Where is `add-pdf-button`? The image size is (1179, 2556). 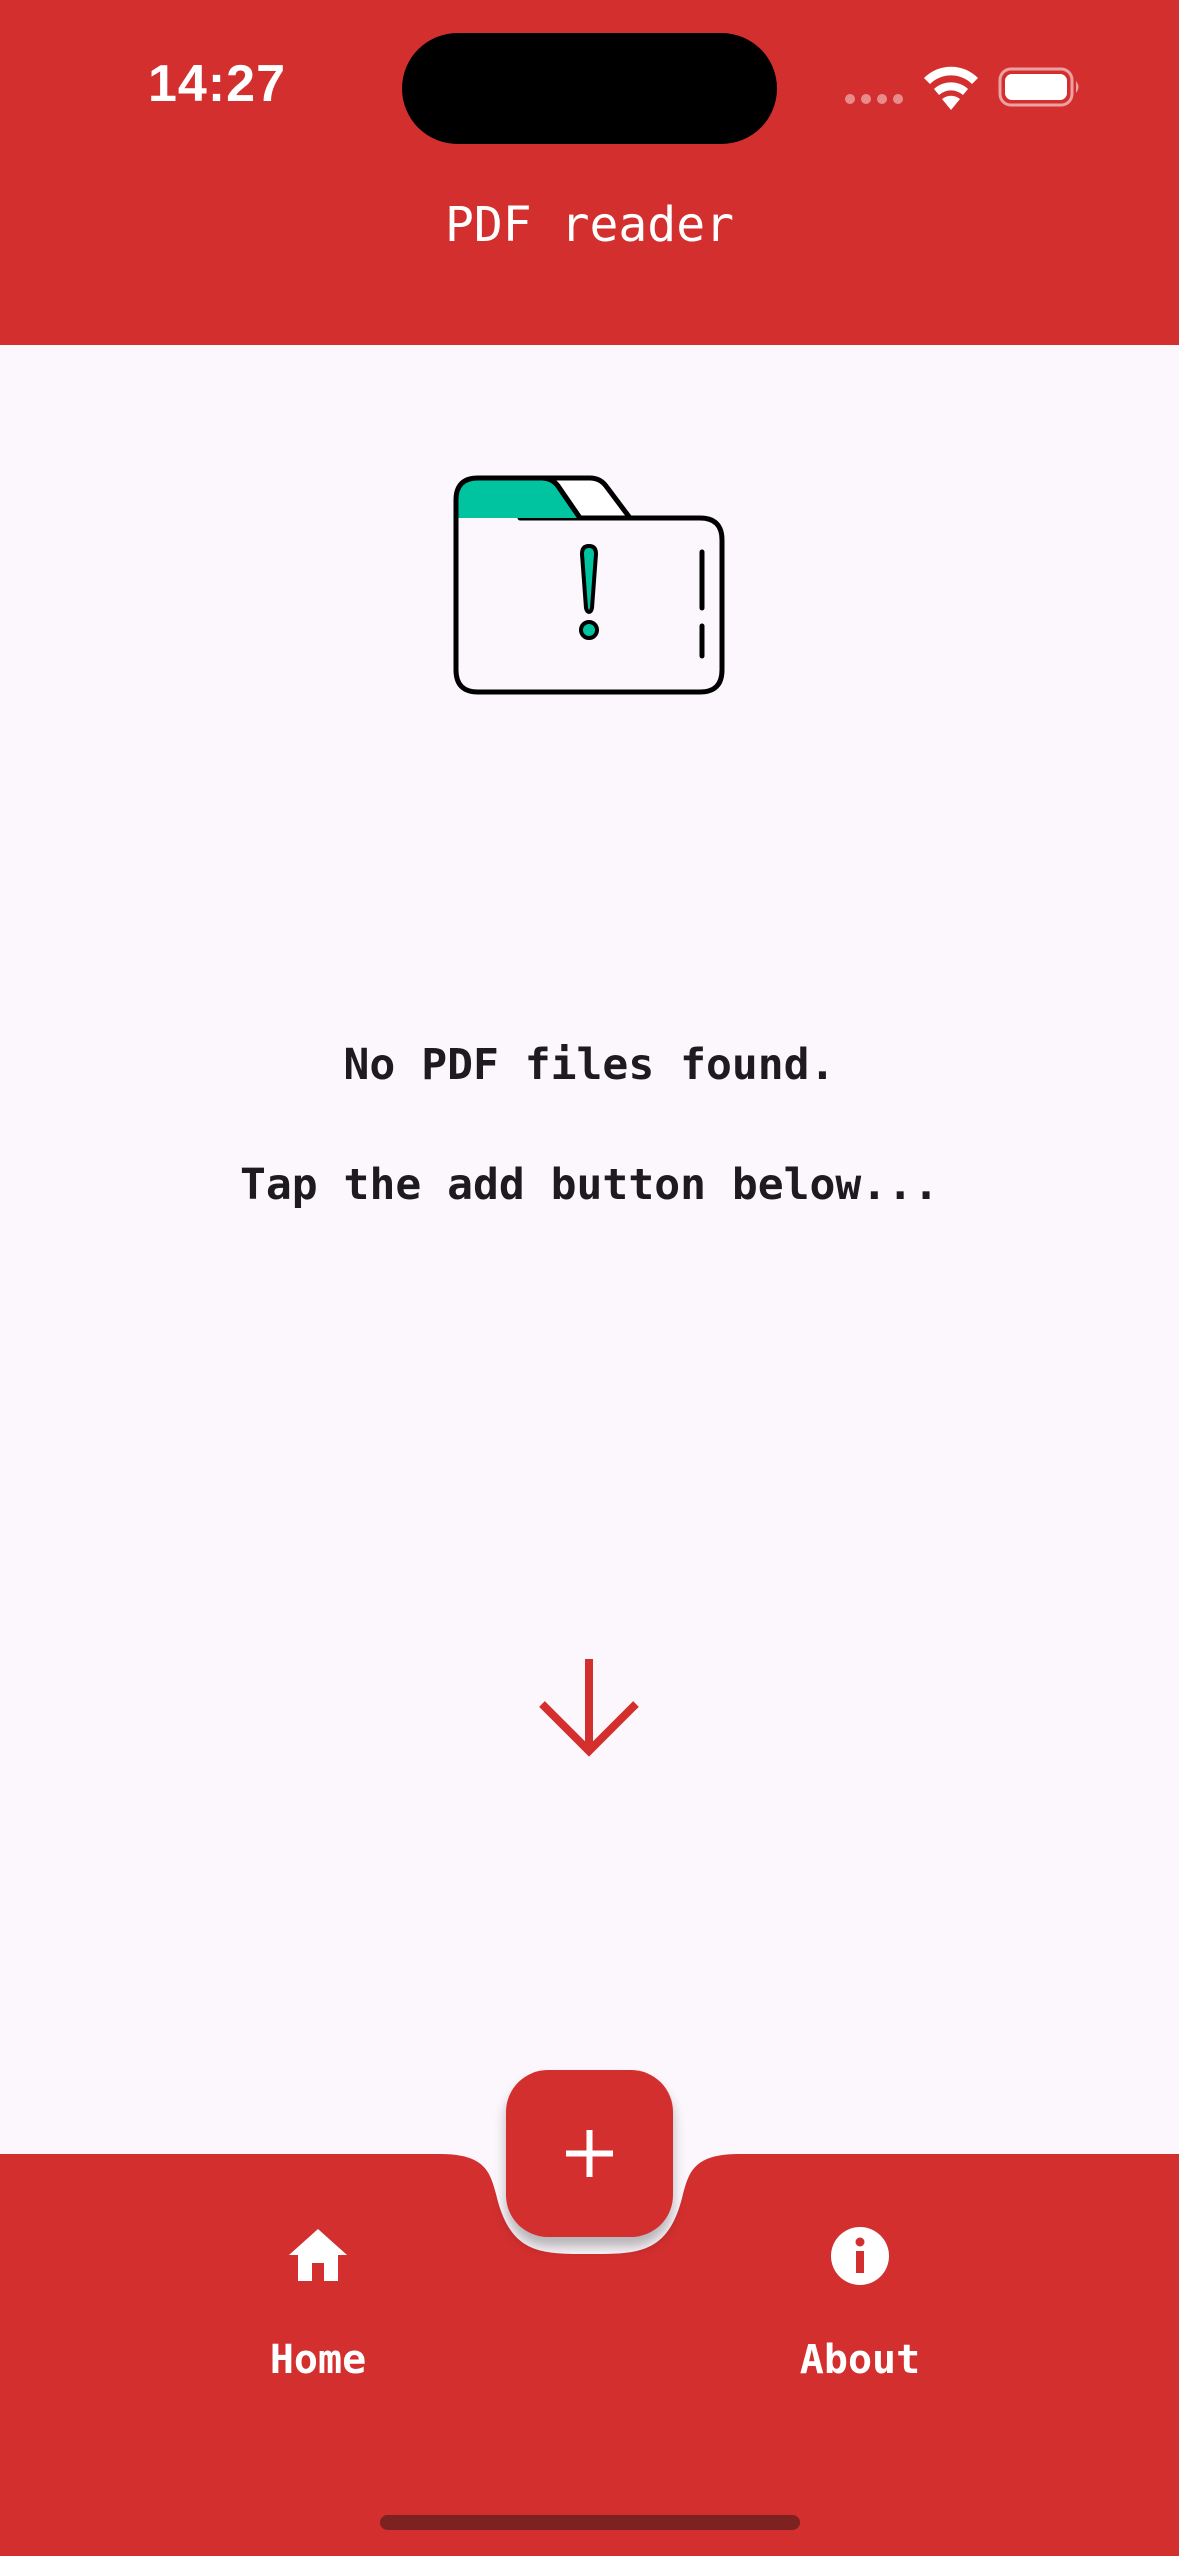
add-pdf-button is located at coordinates (589, 2153).